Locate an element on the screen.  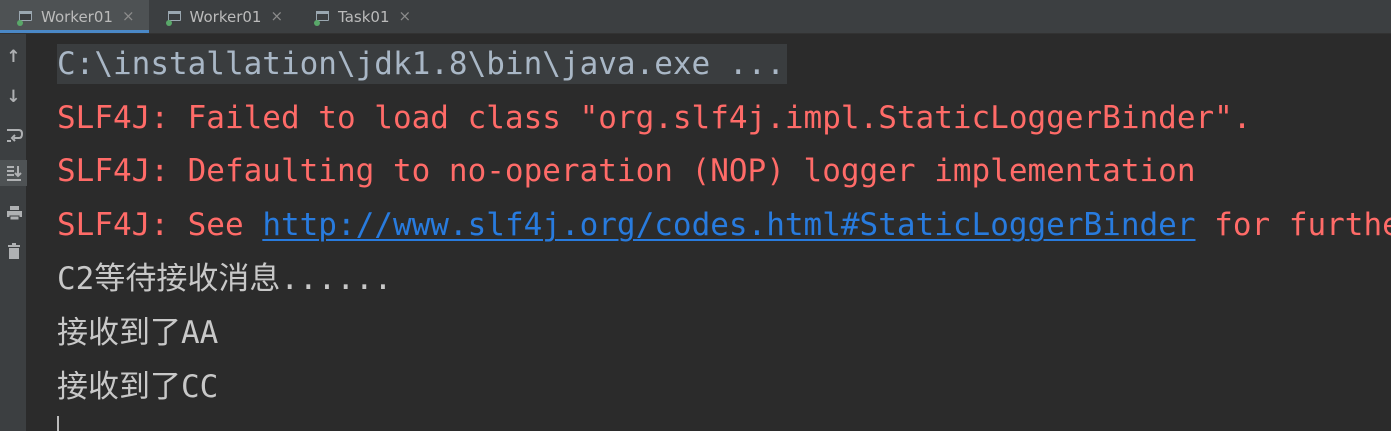
console-toolbar: ↑ ↓ is located at coordinates (13, 232).